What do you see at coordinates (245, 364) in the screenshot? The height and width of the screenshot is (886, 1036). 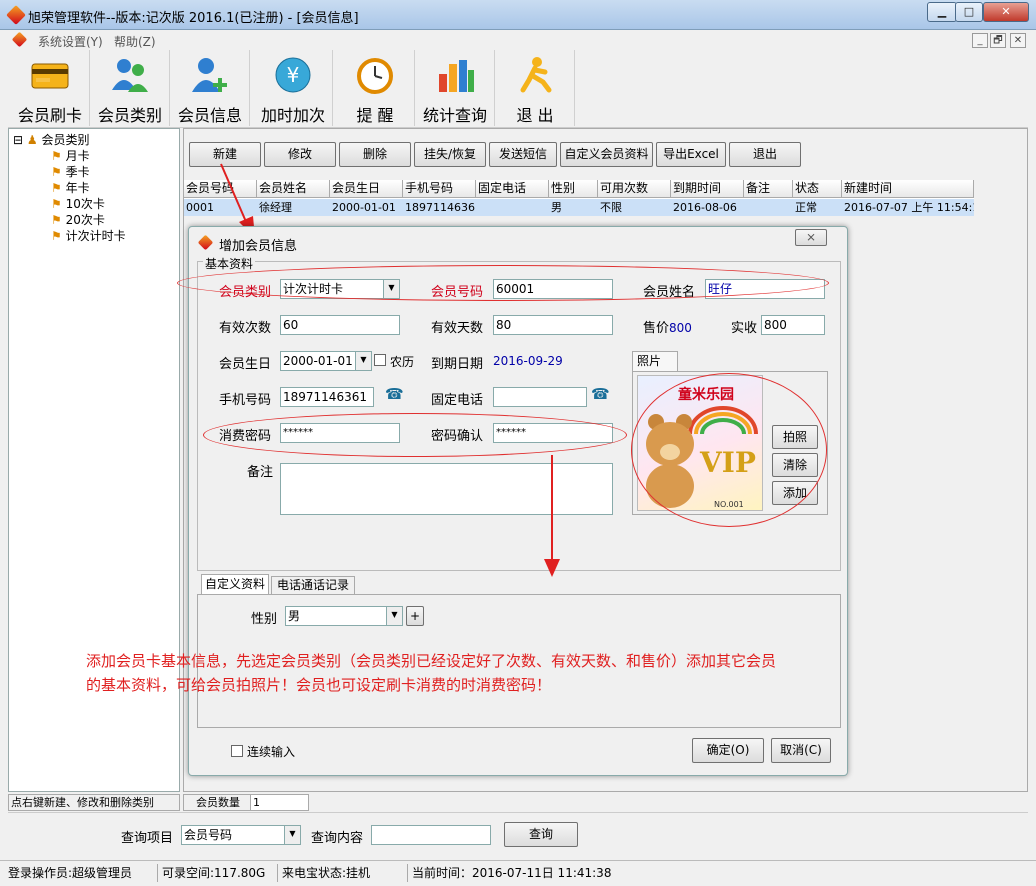 I see `birthday-label: 会员生日` at bounding box center [245, 364].